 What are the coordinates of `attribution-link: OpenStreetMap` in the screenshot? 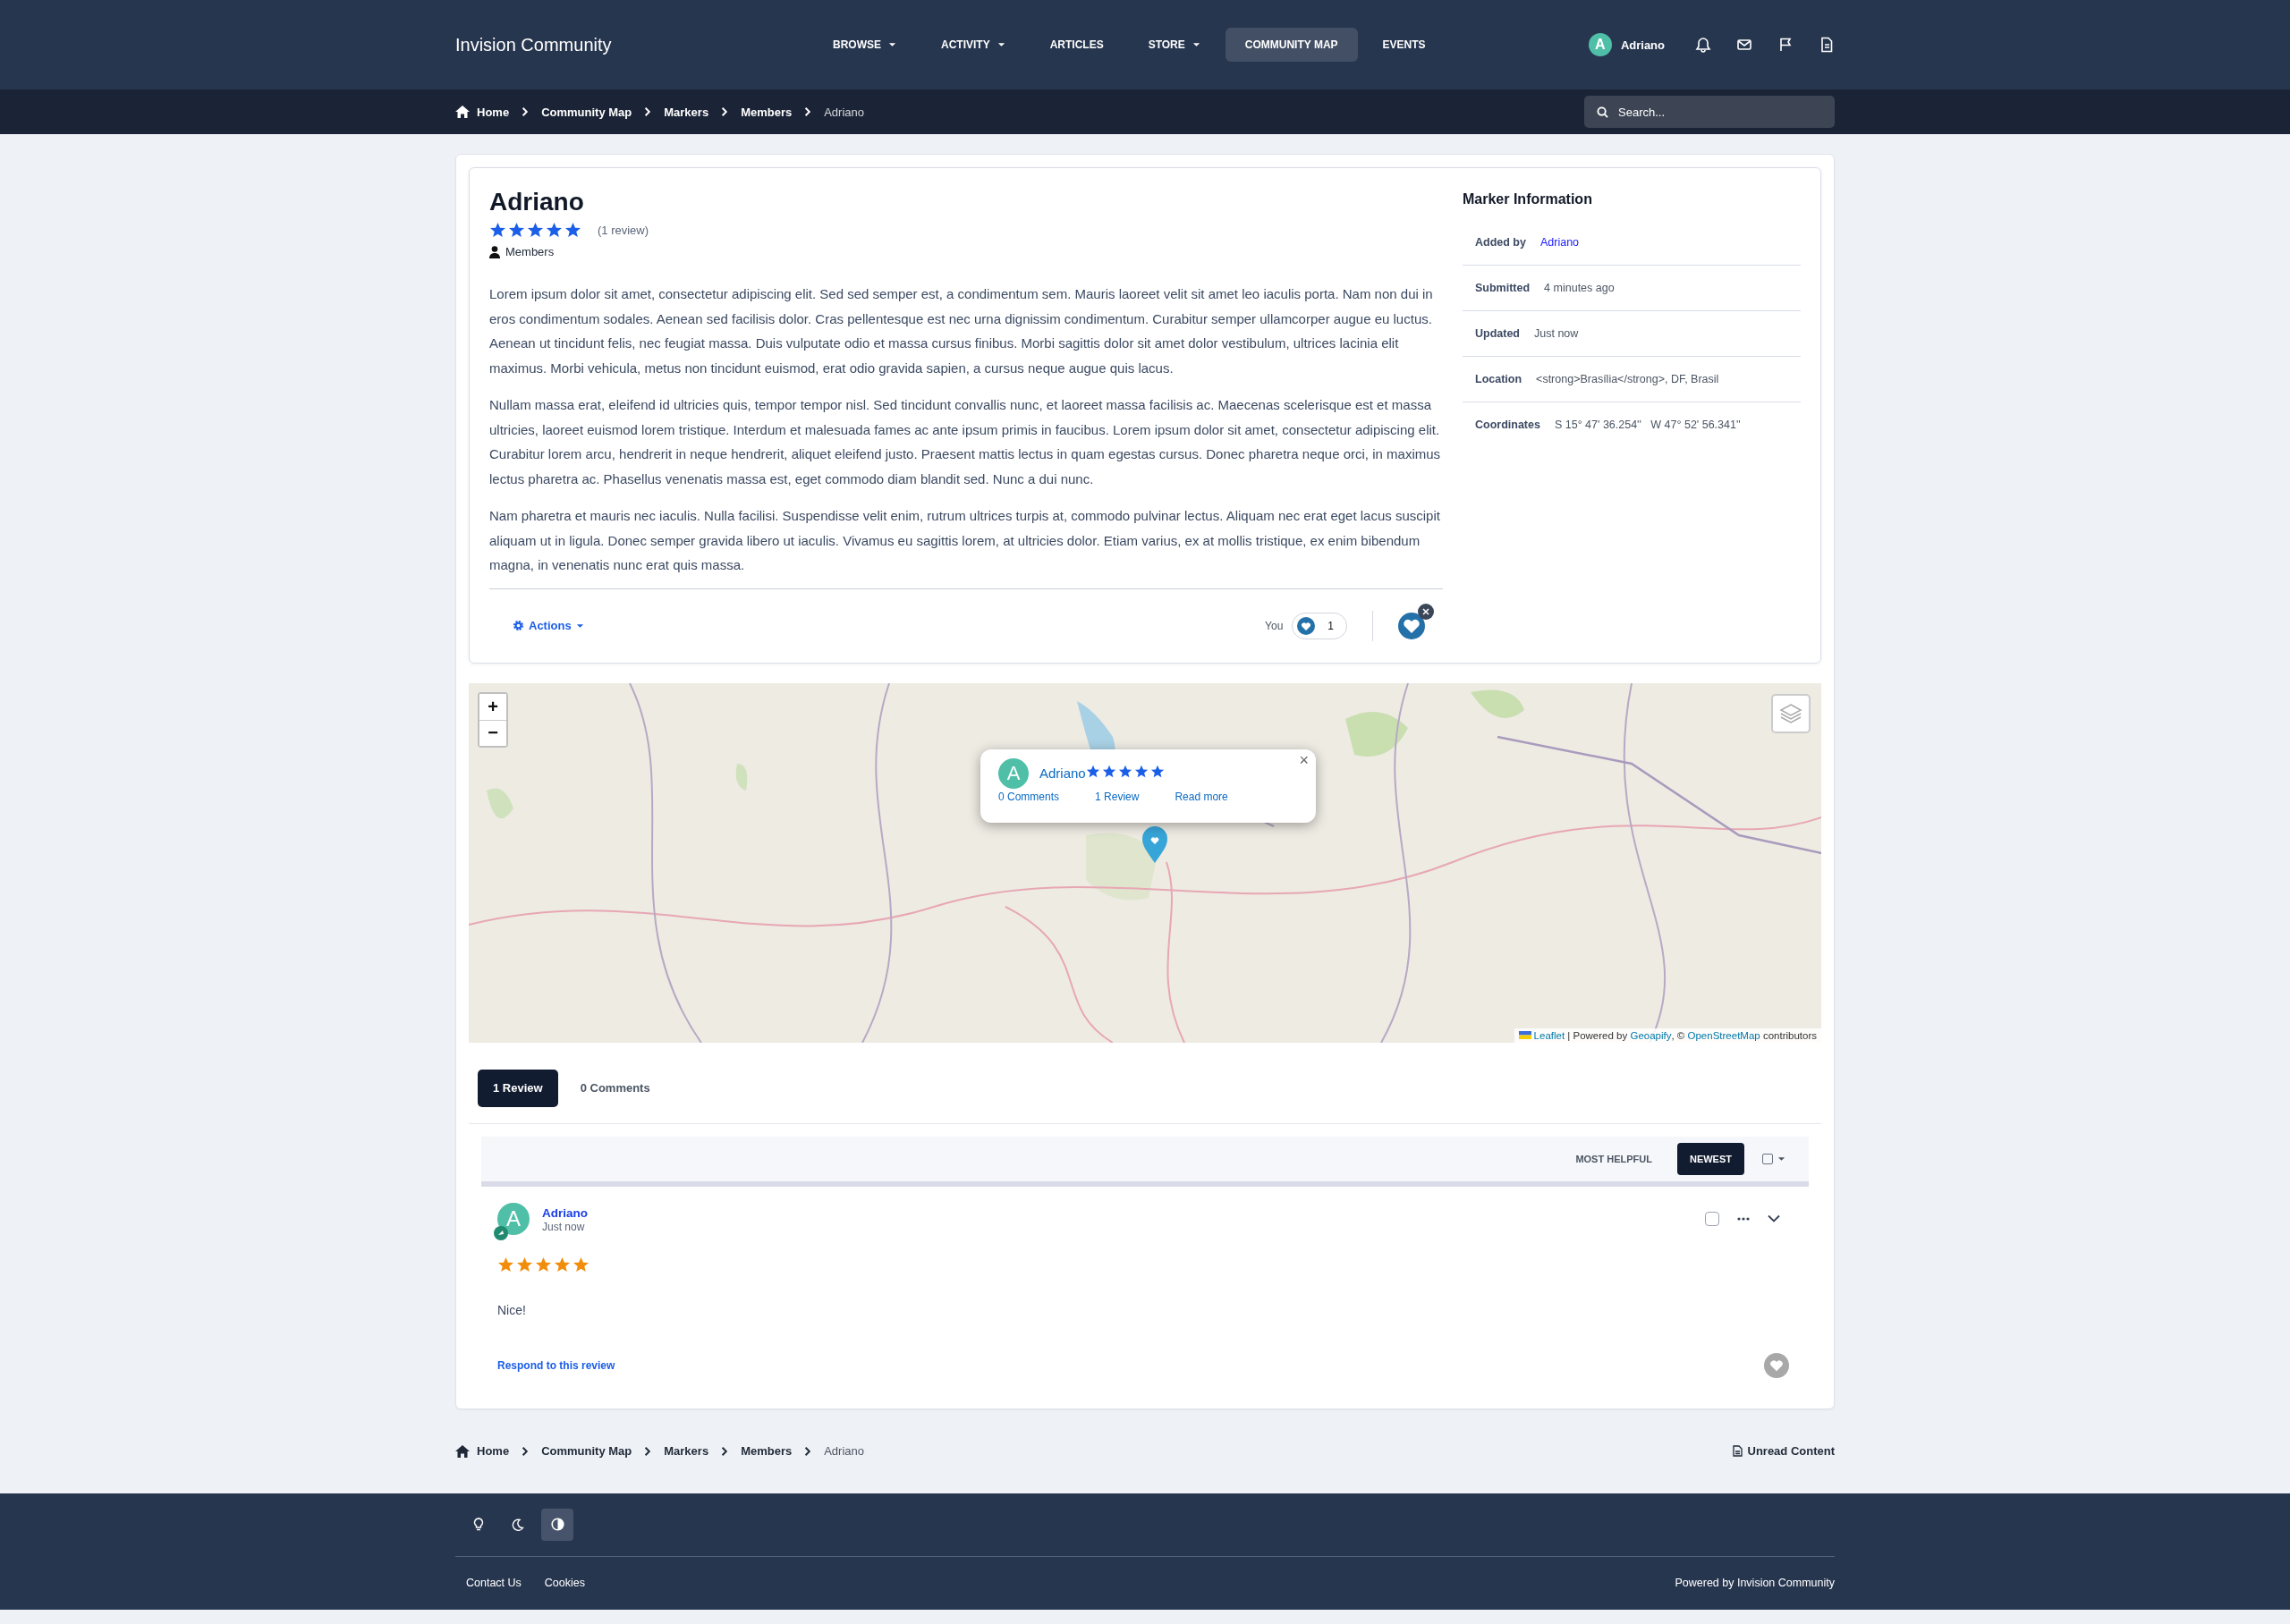 It's located at (1723, 1035).